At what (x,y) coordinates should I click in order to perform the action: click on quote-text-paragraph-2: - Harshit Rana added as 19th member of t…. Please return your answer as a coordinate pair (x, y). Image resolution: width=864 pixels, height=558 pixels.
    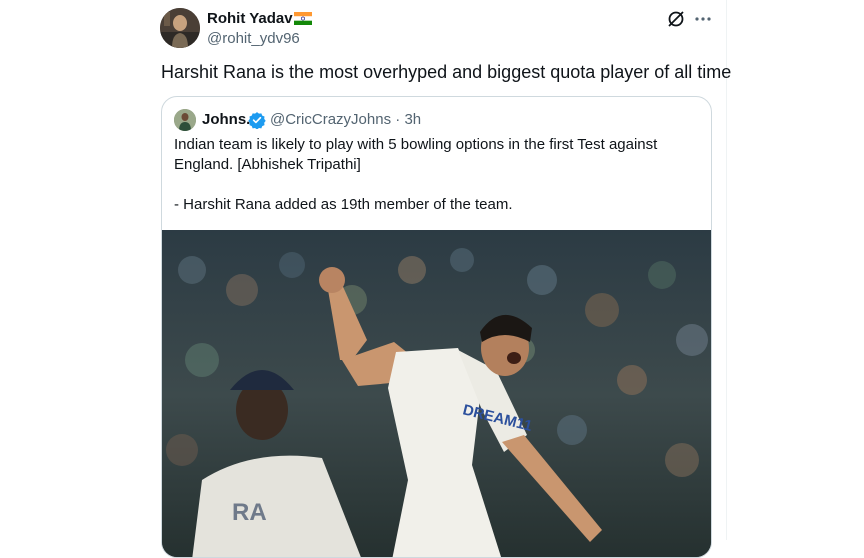
    Looking at the image, I should click on (343, 204).